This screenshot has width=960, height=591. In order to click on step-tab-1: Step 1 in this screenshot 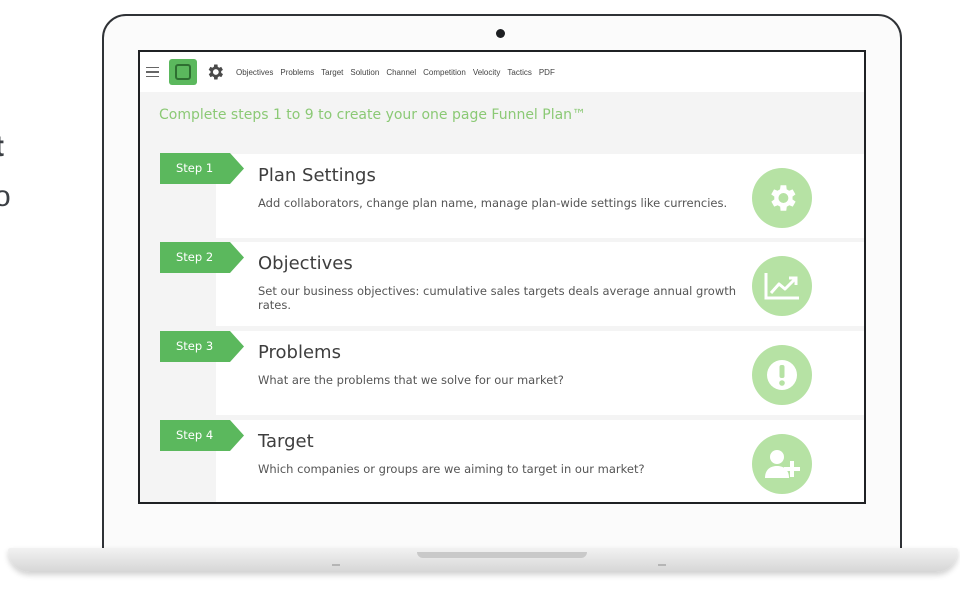, I will do `click(202, 168)`.